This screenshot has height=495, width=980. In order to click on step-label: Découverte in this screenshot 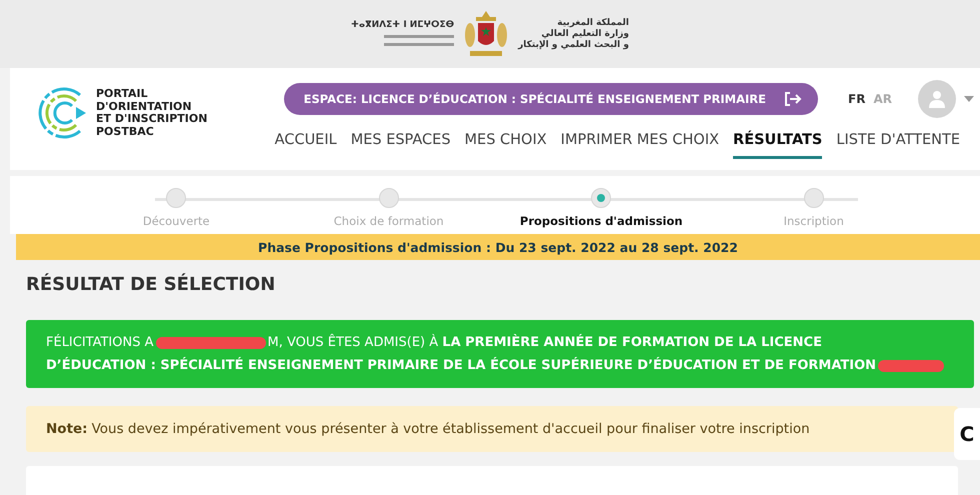, I will do `click(176, 221)`.